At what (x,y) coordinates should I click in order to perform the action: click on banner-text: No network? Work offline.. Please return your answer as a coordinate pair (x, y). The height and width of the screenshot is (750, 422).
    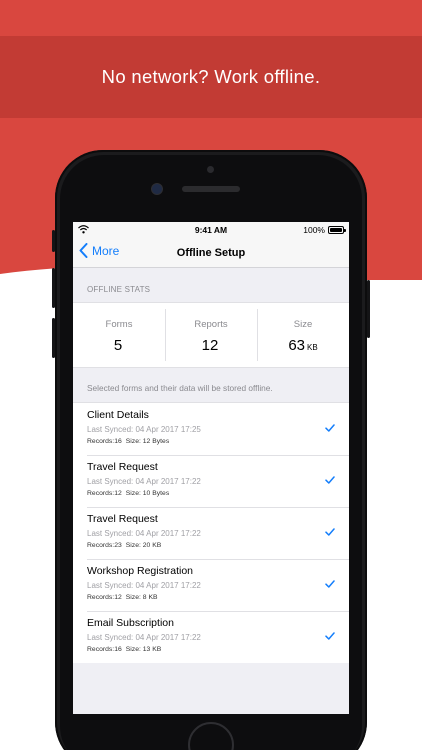
    Looking at the image, I should click on (211, 76).